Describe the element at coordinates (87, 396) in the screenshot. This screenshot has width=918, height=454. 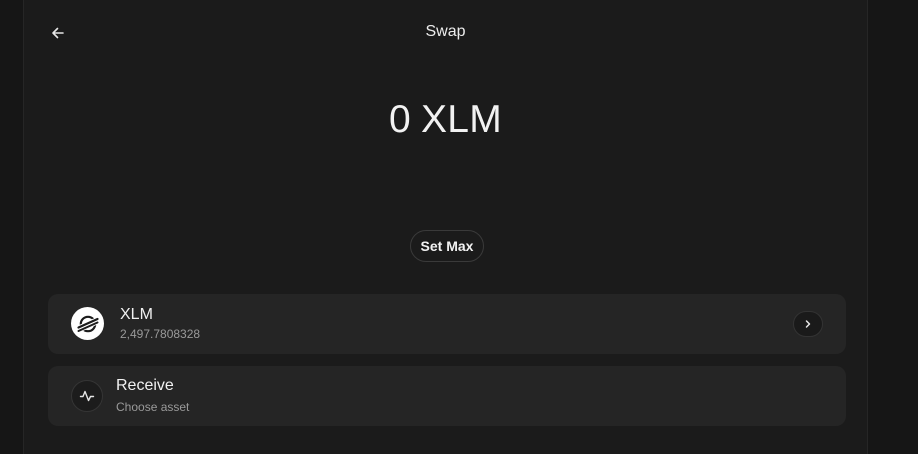
I see `activity-pulse-icon` at that location.